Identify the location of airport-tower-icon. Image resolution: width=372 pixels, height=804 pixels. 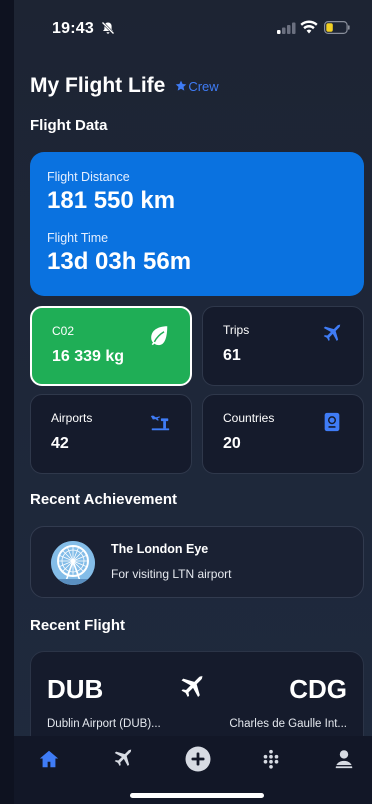
(160, 423).